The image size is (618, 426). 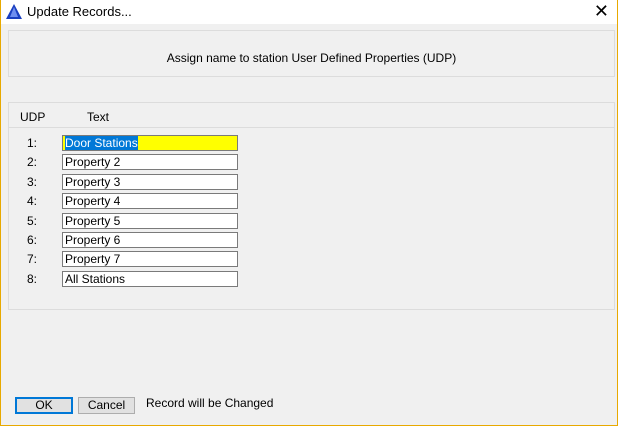 I want to click on udp-text-input: Property 5, so click(x=150, y=220).